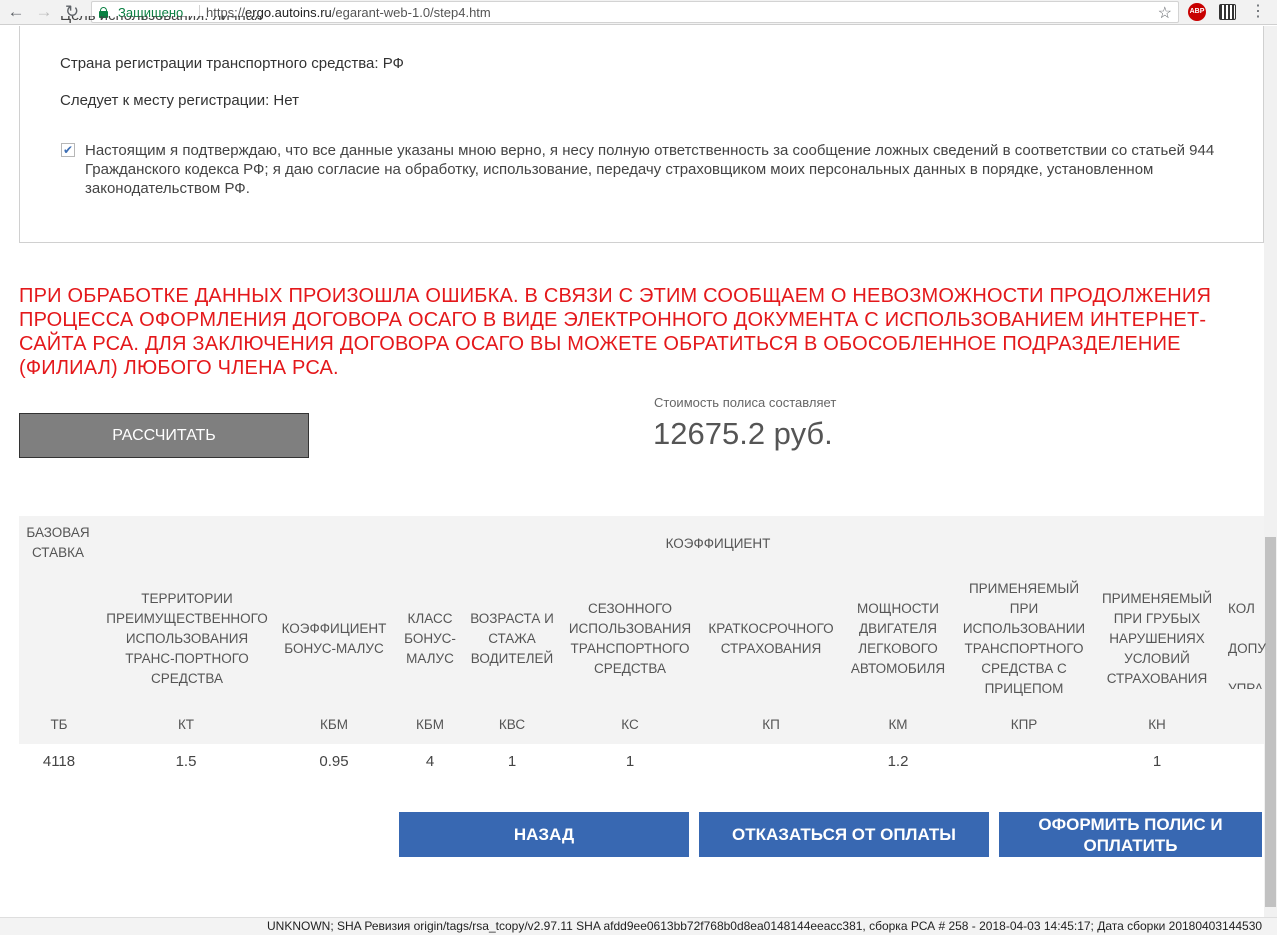 This screenshot has height=935, width=1277. I want to click on issue-and-pay-button: ОФОРМИТЬ ПОЛИС И ОПЛАТИТЬ, so click(1130, 834).